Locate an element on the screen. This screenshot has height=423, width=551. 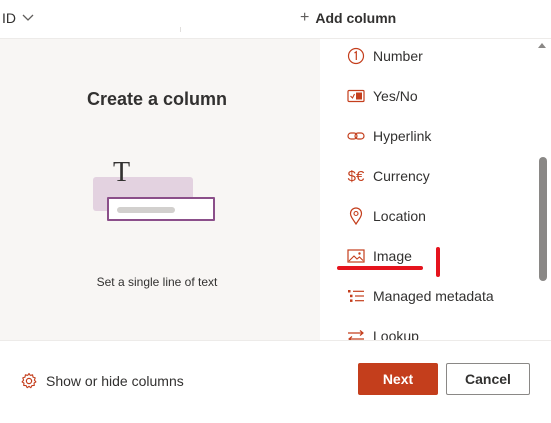
column-type-managed-metadata: Managed metadata is located at coordinates (420, 296).